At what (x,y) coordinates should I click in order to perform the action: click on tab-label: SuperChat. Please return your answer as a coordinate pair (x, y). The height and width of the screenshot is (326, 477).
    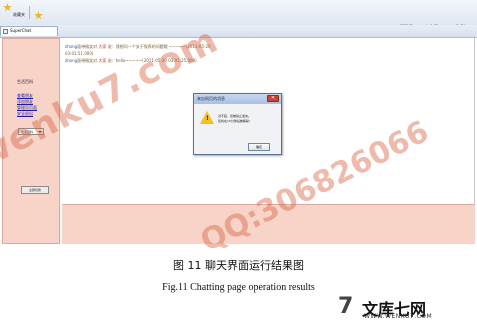
    Looking at the image, I should click on (21, 30).